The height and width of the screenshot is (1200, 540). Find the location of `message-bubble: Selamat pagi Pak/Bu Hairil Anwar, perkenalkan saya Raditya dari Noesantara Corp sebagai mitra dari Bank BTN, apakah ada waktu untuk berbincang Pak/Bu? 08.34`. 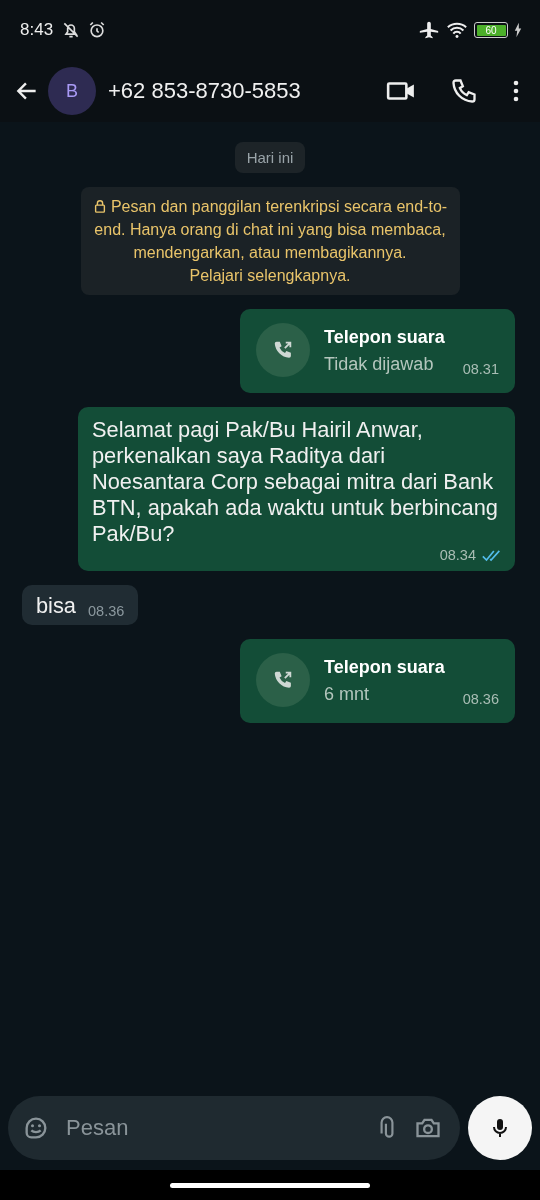

message-bubble: Selamat pagi Pak/Bu Hairil Anwar, perkenalkan saya Raditya dari Noesantara Corp sebagai mitra dari Bank BTN, apakah ada waktu untuk berbincang Pak/Bu? 08.34 is located at coordinates (296, 489).